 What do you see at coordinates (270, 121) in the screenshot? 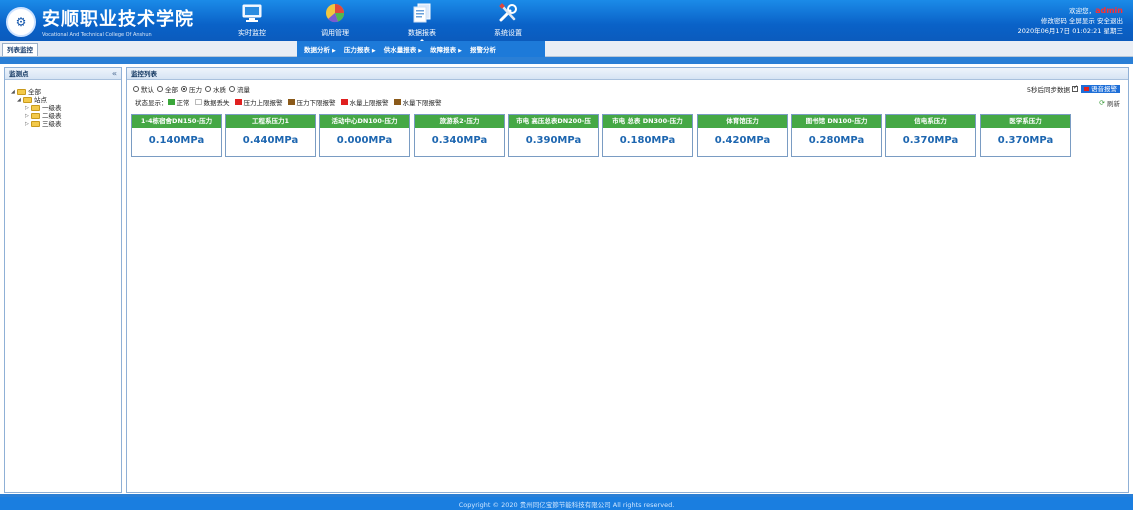
I see `card-title: 工程系压力1` at bounding box center [270, 121].